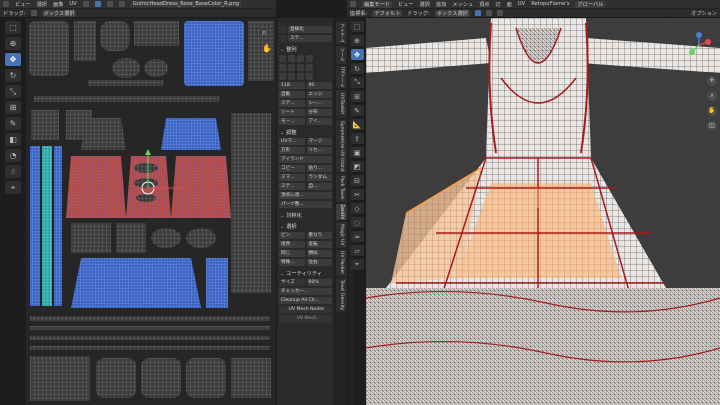  Describe the element at coordinates (341, 212) in the screenshot. I see `uv-tab-zenuv: ZenUV` at that location.